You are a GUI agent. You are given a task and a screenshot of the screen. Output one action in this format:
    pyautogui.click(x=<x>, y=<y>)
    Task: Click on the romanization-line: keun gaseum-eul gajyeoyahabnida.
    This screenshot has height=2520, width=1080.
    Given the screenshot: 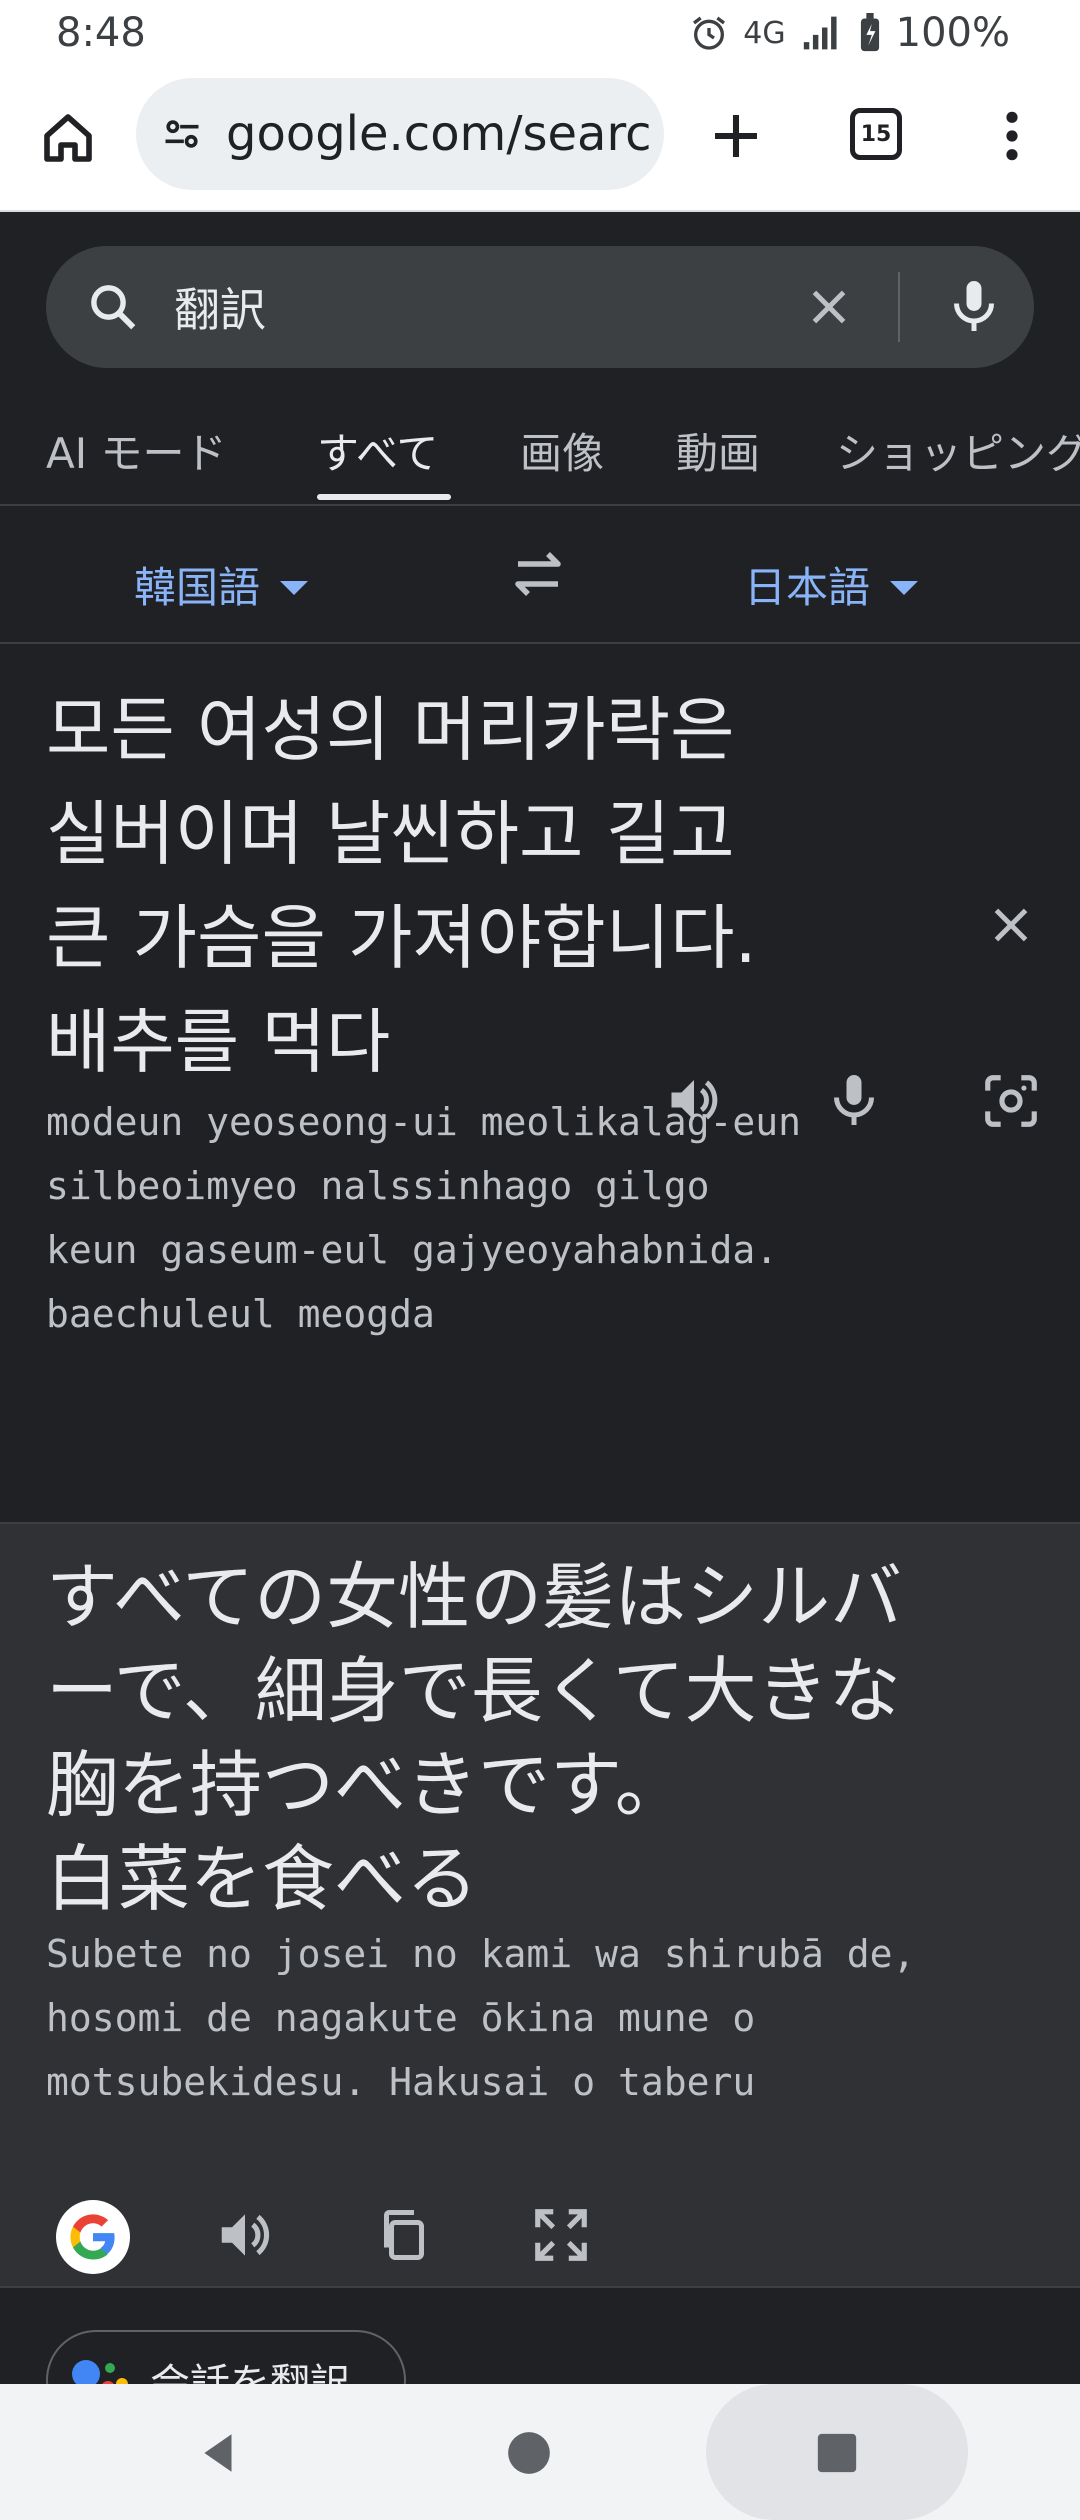 What is the action you would take?
    pyautogui.click(x=412, y=1250)
    